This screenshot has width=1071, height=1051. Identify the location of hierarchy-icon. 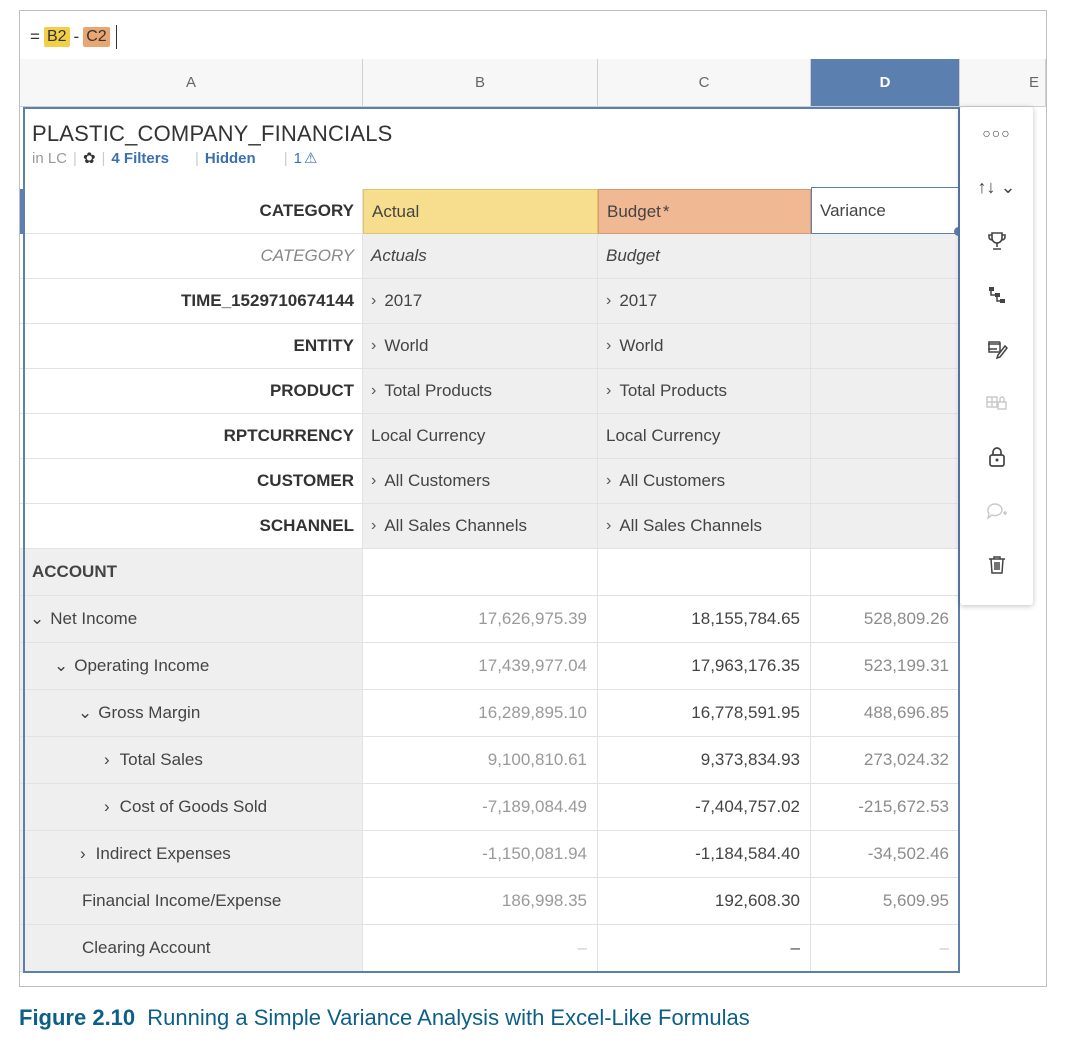
(996, 295).